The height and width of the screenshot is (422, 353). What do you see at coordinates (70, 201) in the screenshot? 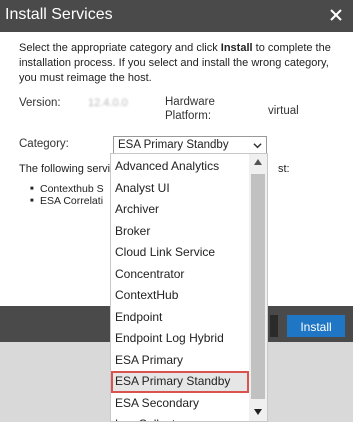
I see `service-item: ESA Correlati` at bounding box center [70, 201].